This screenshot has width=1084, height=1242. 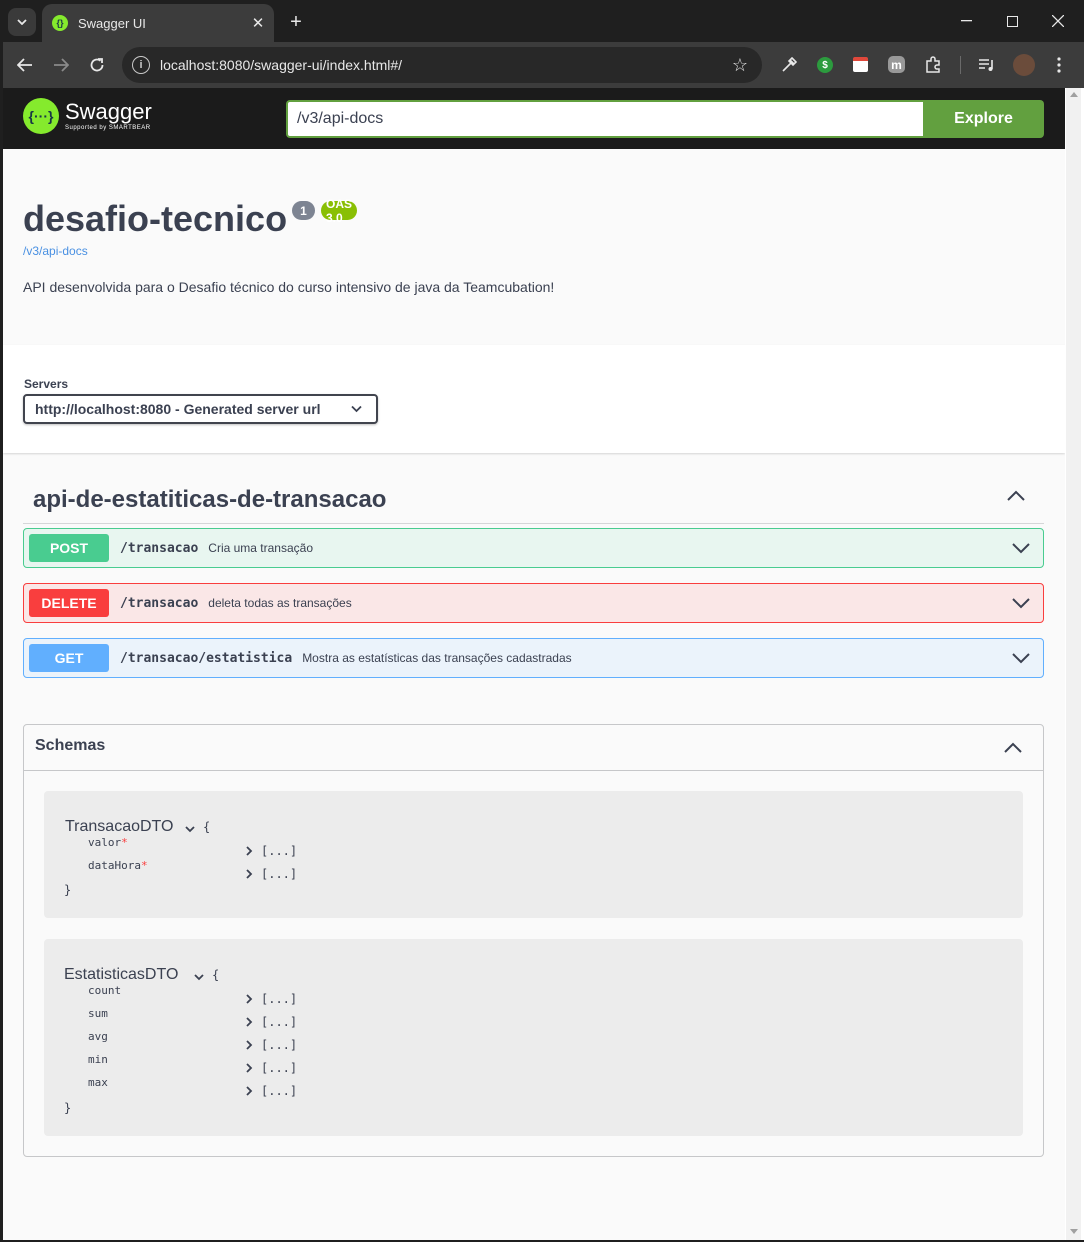 I want to click on calendar-extension-icon, so click(x=860, y=64).